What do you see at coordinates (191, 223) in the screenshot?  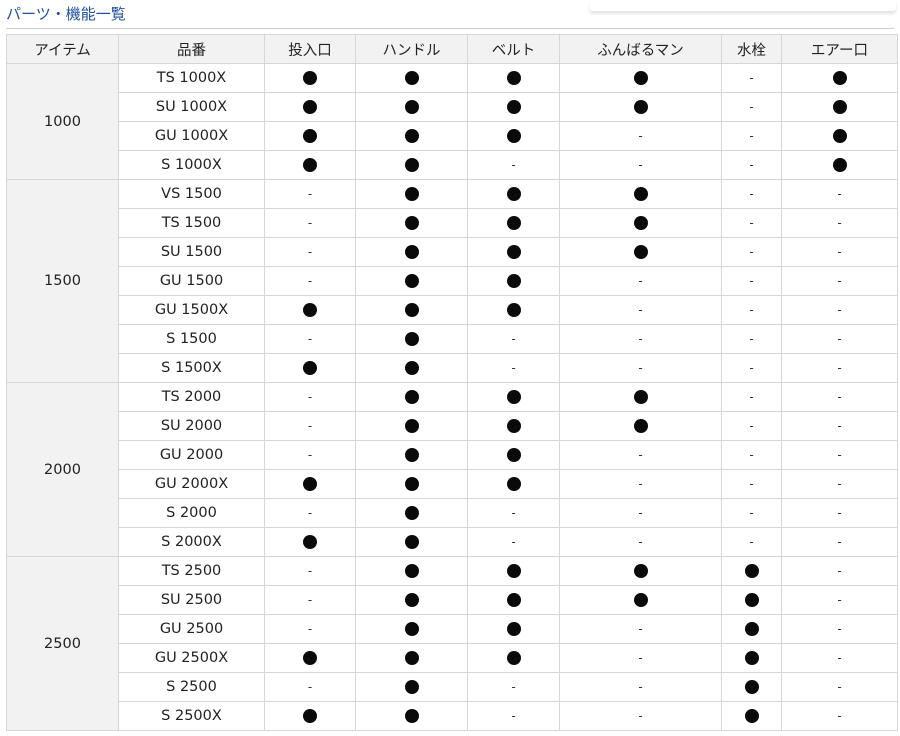 I see `model-cell: TS 1500` at bounding box center [191, 223].